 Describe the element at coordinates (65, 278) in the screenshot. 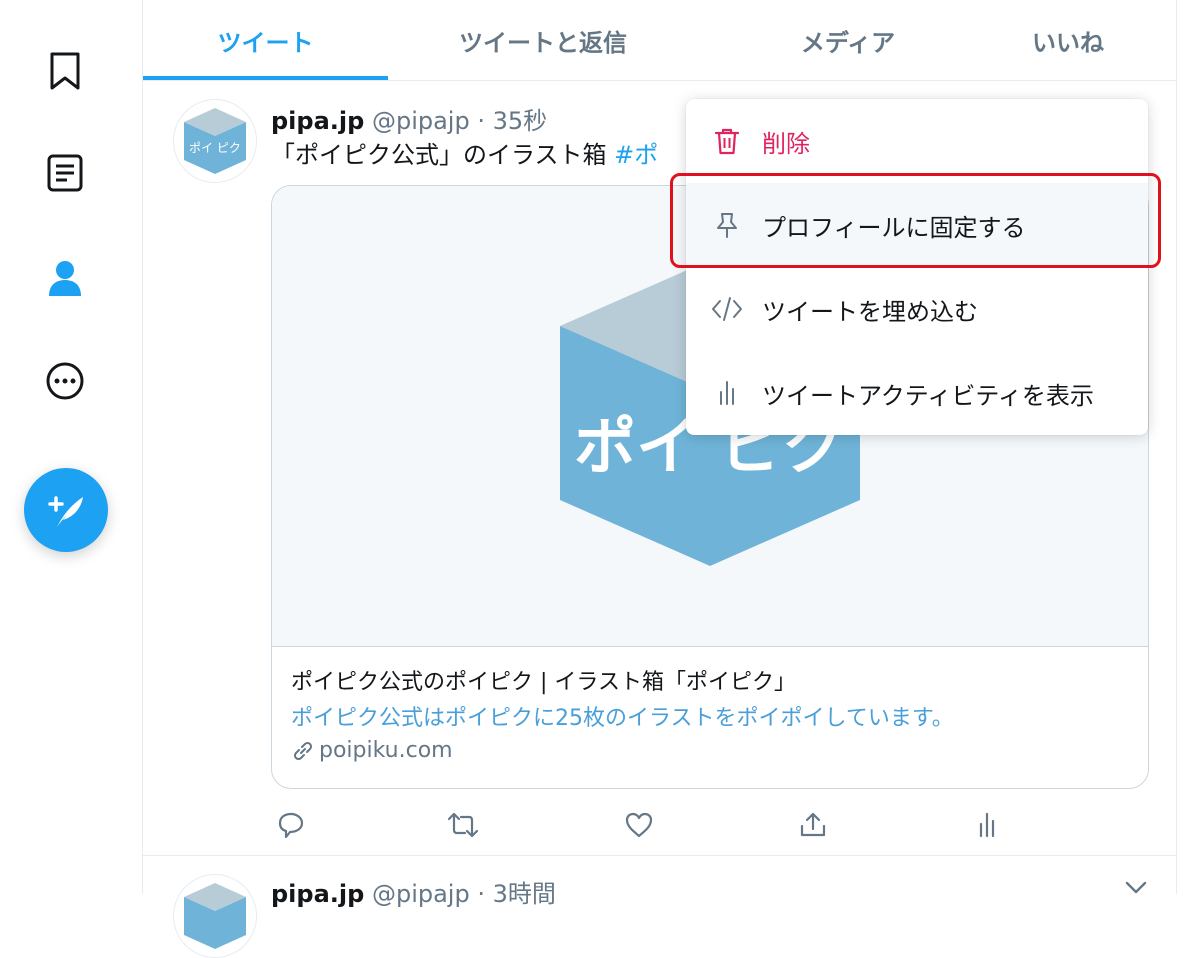

I see `profile-icon` at that location.